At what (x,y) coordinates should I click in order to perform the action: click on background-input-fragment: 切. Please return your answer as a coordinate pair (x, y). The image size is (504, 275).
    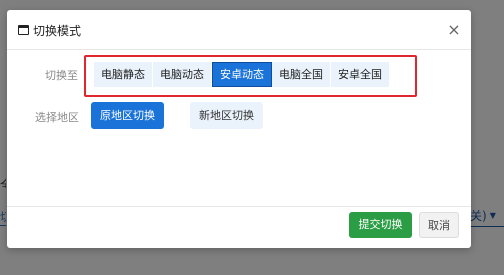
    Looking at the image, I should click on (3, 217).